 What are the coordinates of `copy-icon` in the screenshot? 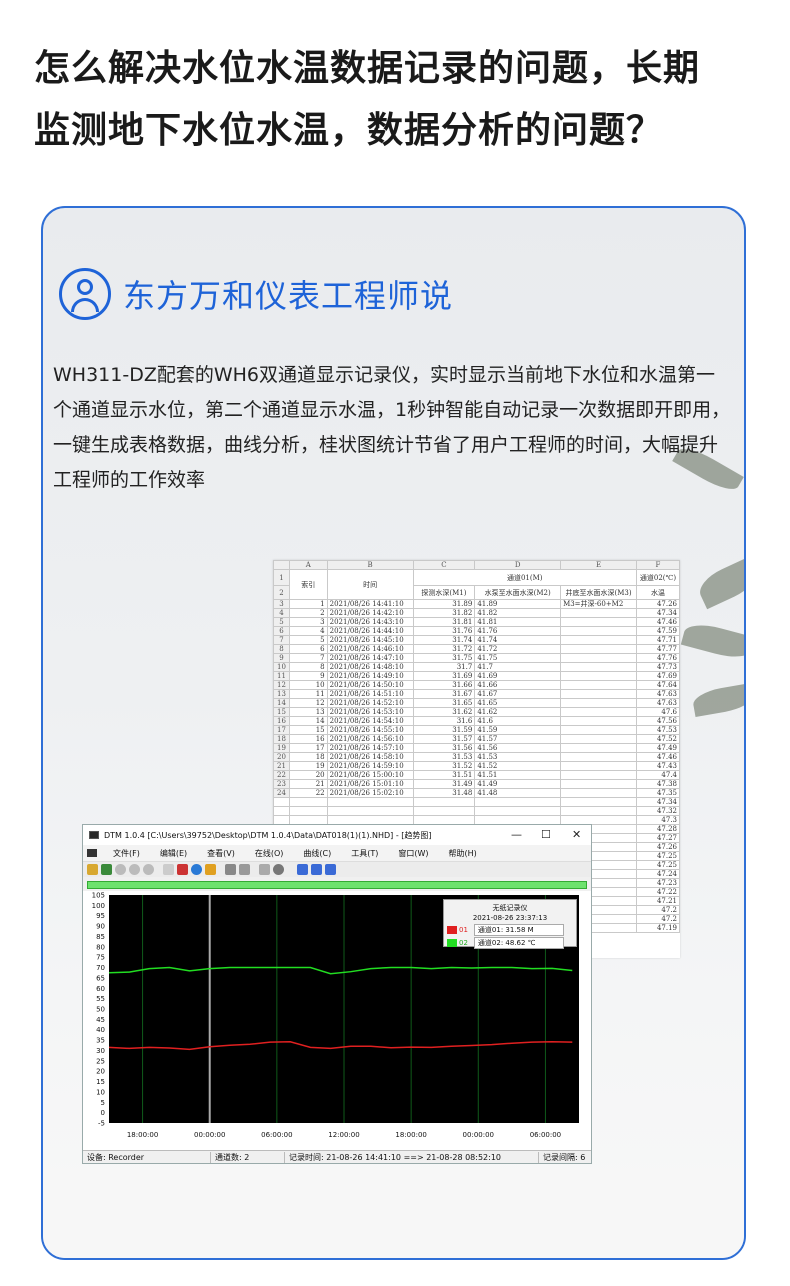 It's located at (264, 869).